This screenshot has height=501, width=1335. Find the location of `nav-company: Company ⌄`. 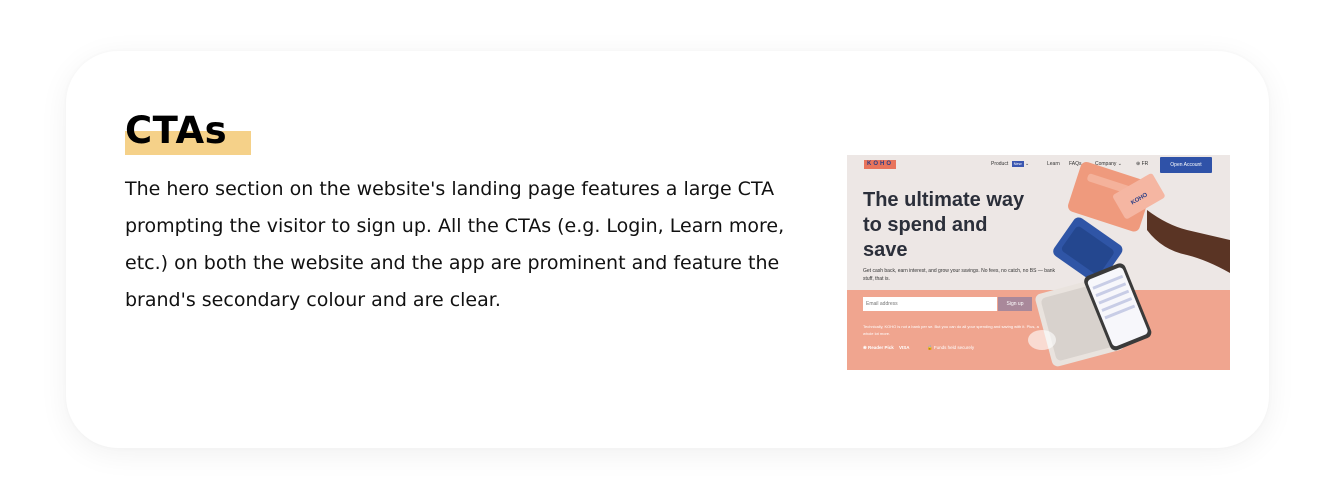

nav-company: Company ⌄ is located at coordinates (1108, 164).